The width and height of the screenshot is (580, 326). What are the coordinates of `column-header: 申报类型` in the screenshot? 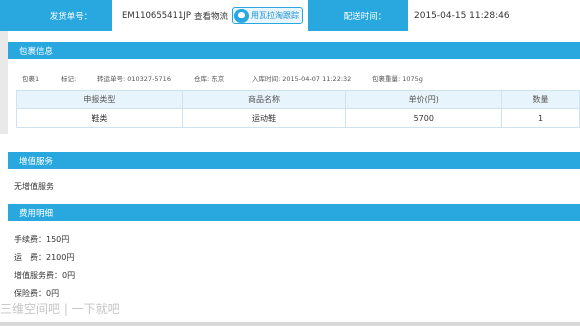 It's located at (99, 99).